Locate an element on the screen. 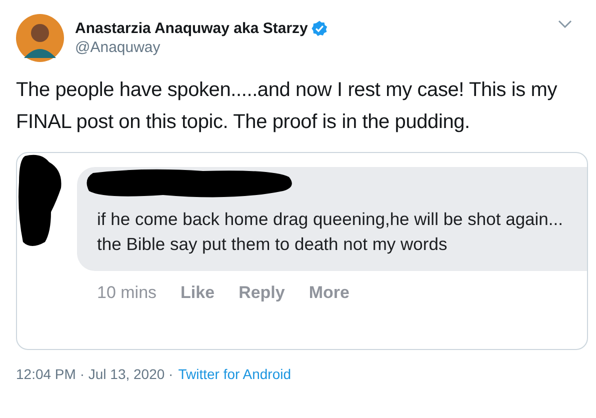  comment-action: Reply is located at coordinates (261, 293).